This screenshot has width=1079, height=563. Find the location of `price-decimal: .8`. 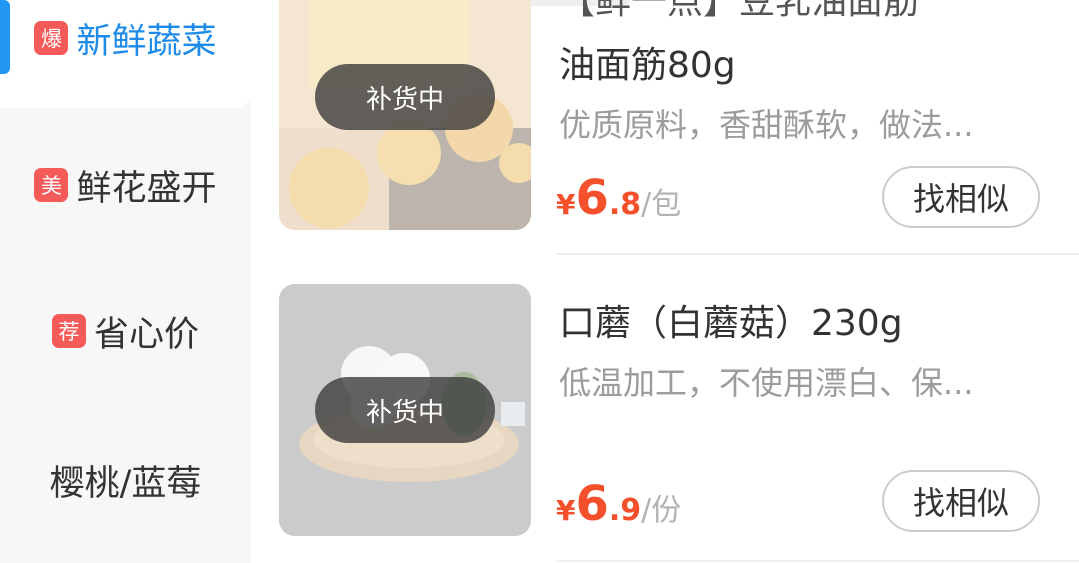

price-decimal: .8 is located at coordinates (625, 204).